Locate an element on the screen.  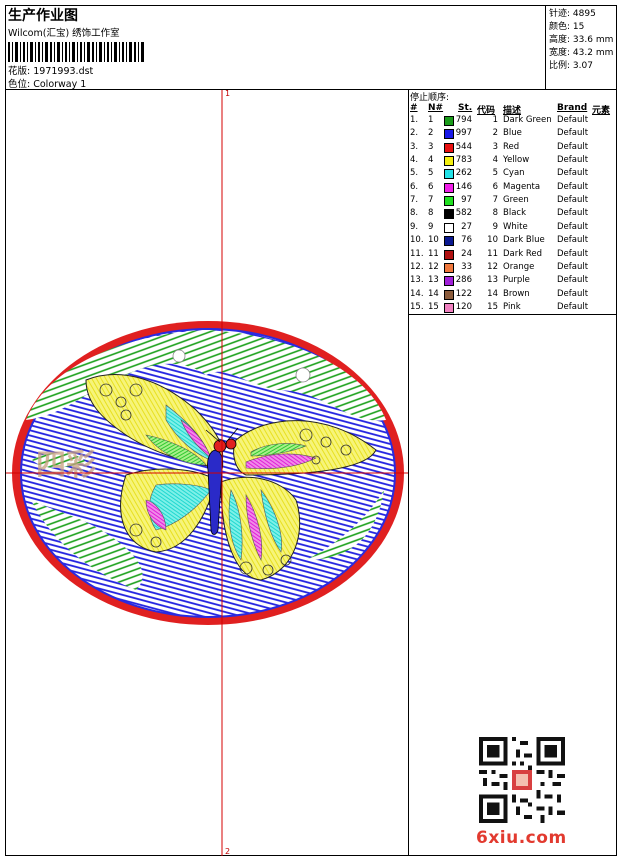
company-name: Wilcom(汇宝) 绣饰工作室 is located at coordinates (64, 33).